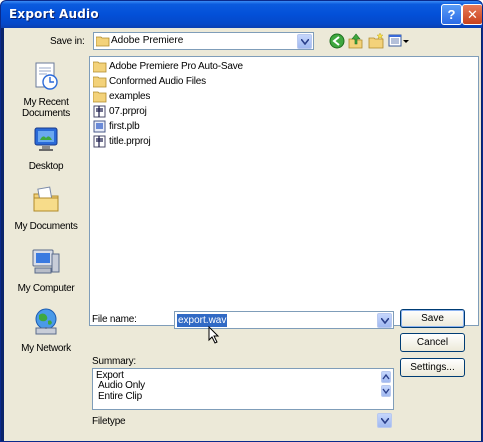 This screenshot has width=483, height=442. Describe the element at coordinates (46, 139) in the screenshot. I see `desktop-icon` at that location.